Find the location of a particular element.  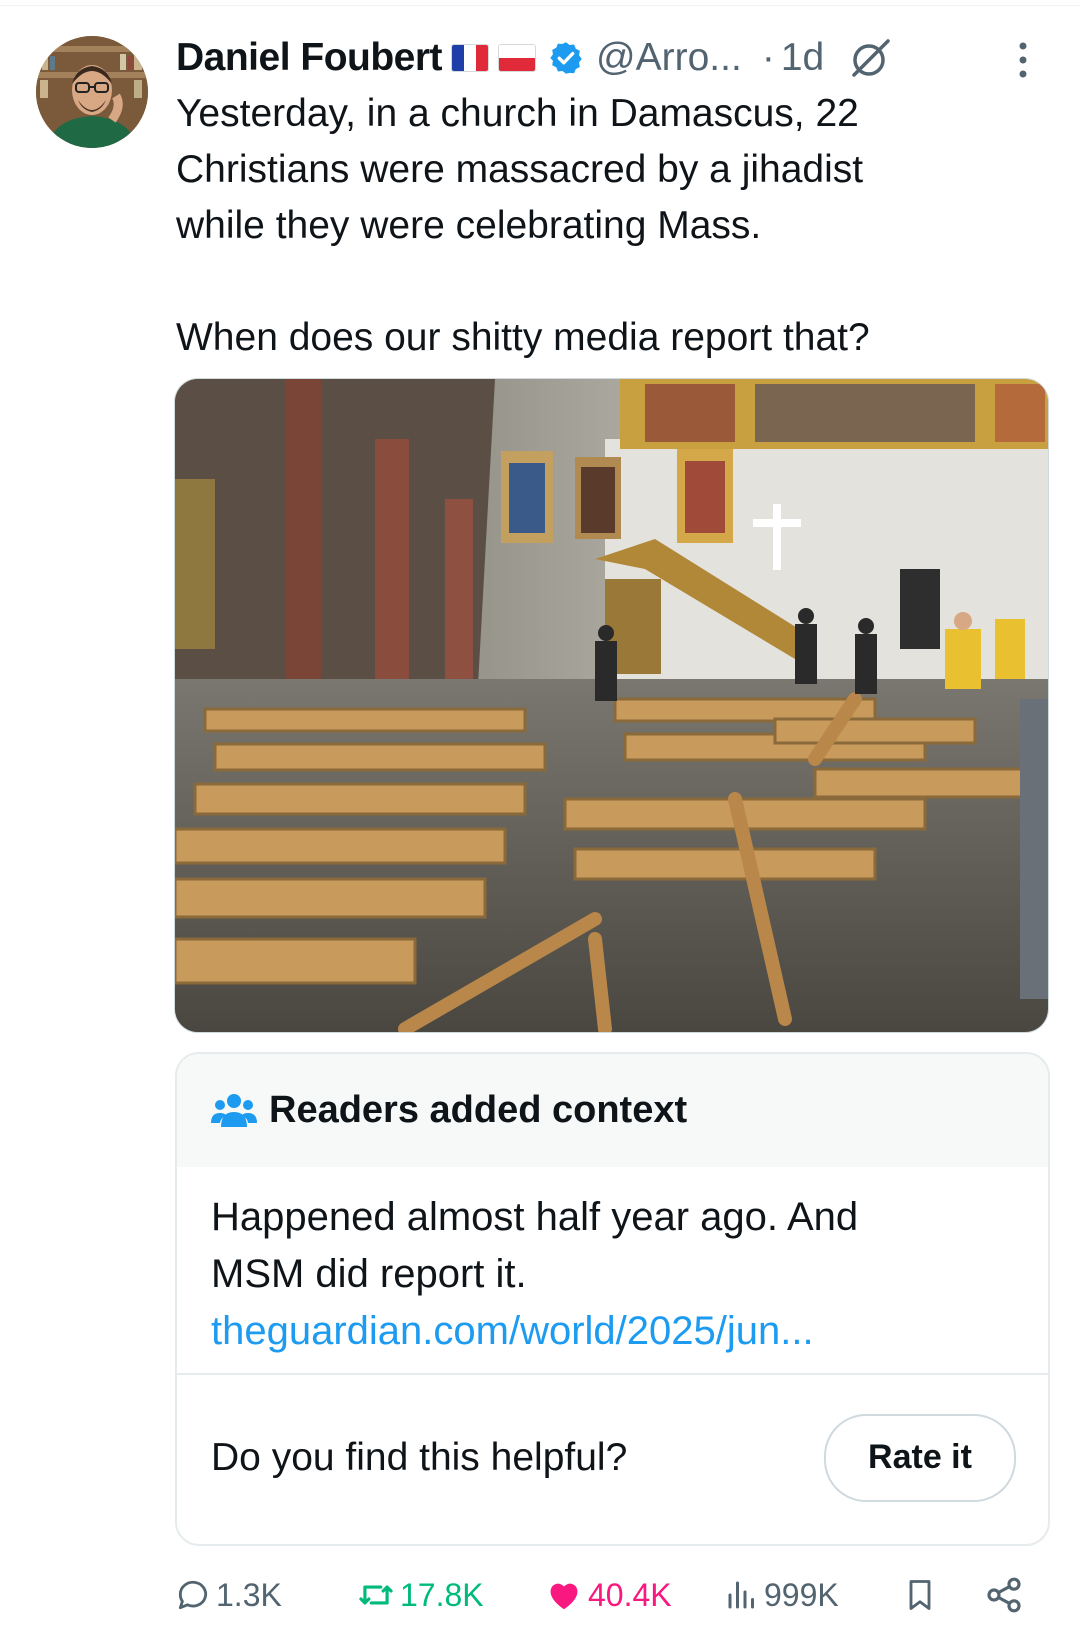

repost-icon is located at coordinates (376, 1595).